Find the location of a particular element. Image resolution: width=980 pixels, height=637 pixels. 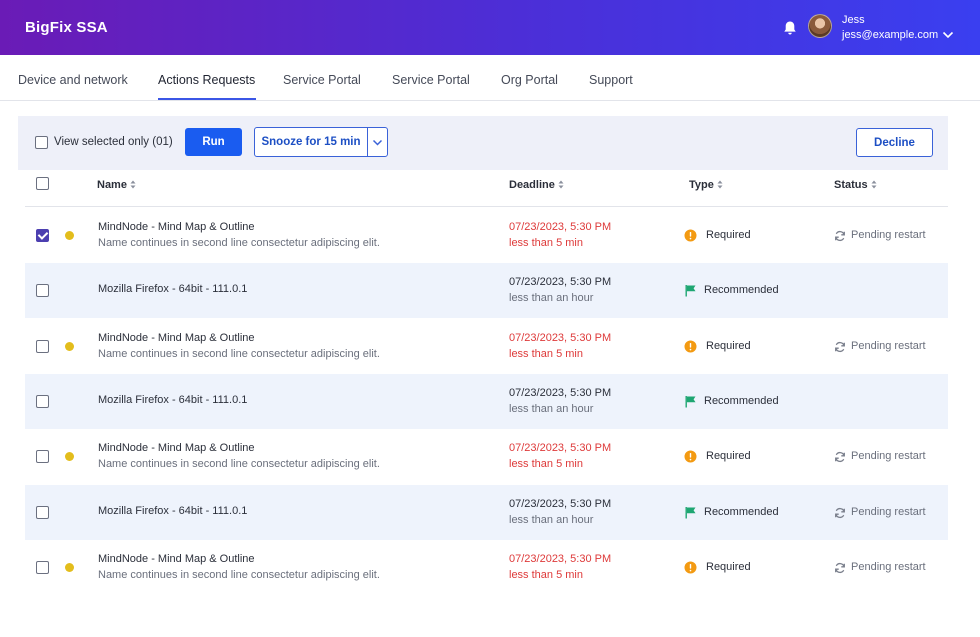

tab-org-portal: Org Portal is located at coordinates (529, 80).